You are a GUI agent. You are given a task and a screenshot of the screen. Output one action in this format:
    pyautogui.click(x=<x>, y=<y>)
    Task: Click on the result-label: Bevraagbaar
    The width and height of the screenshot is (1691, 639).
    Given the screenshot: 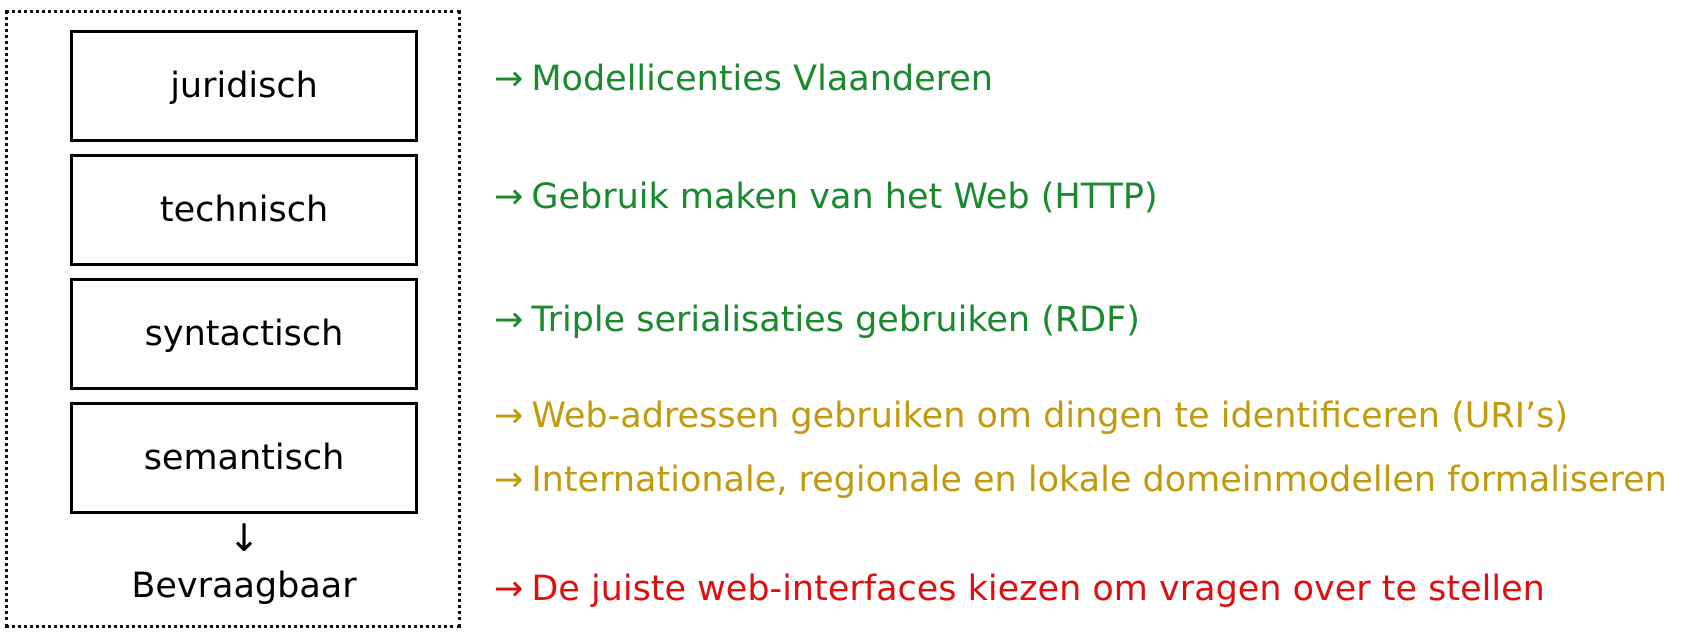 What is the action you would take?
    pyautogui.click(x=244, y=586)
    